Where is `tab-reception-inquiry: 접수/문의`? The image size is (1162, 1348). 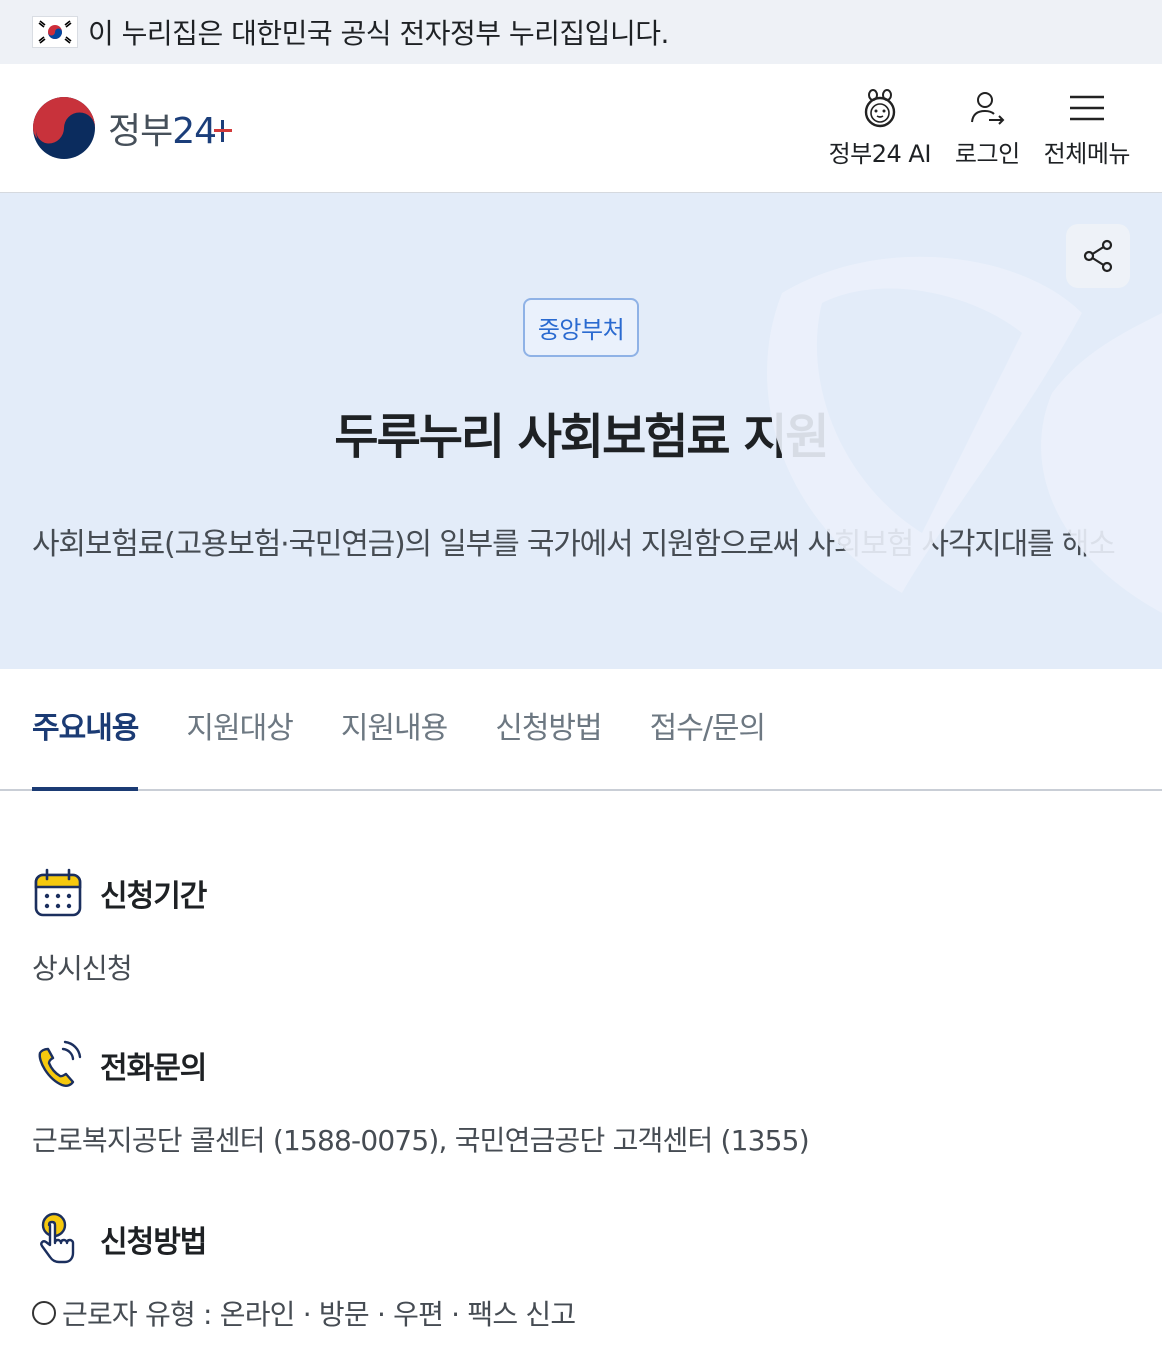
tab-reception-inquiry: 접수/문의 is located at coordinates (708, 746).